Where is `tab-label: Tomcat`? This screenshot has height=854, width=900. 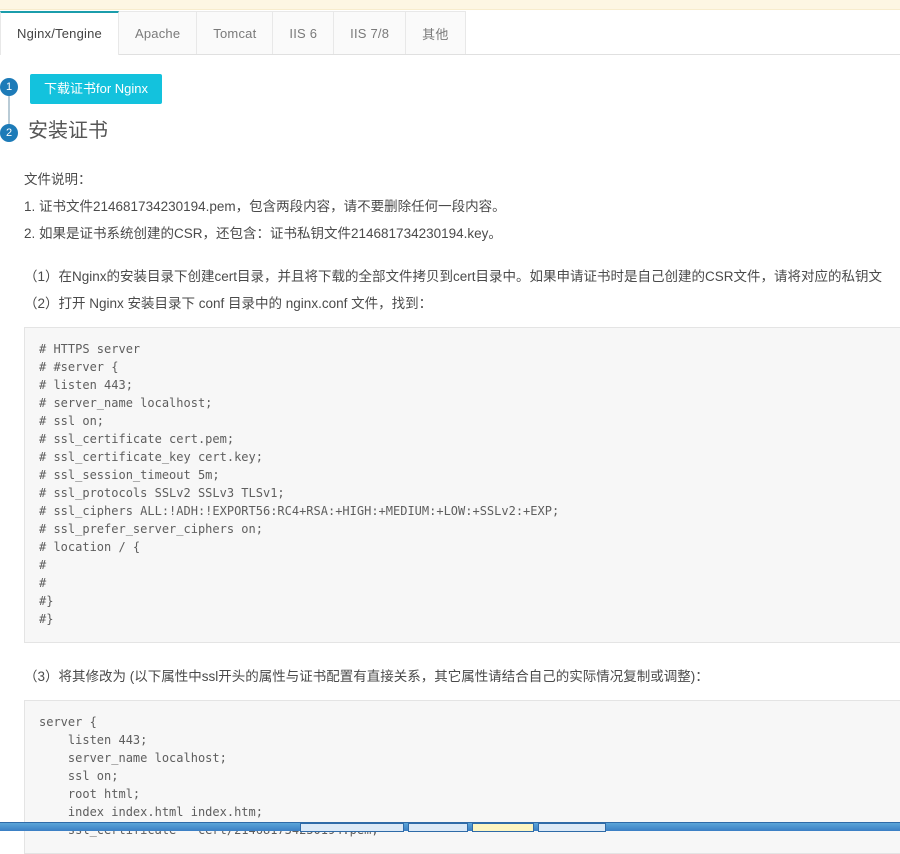 tab-label: Tomcat is located at coordinates (235, 33).